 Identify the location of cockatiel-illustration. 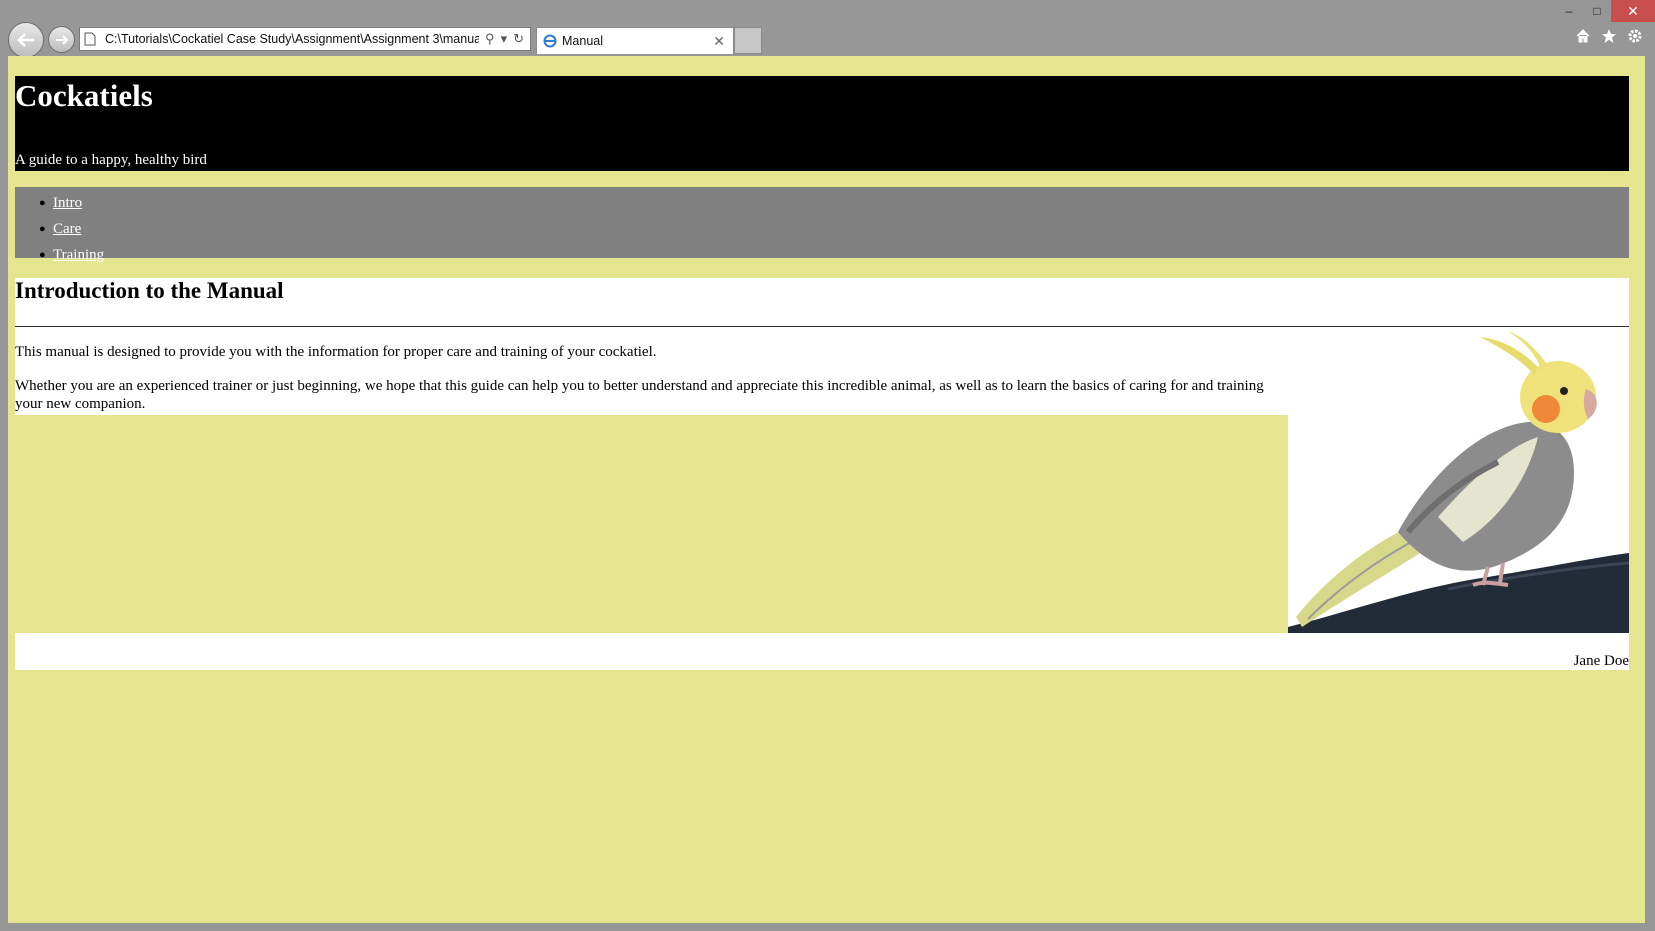
(1458, 480).